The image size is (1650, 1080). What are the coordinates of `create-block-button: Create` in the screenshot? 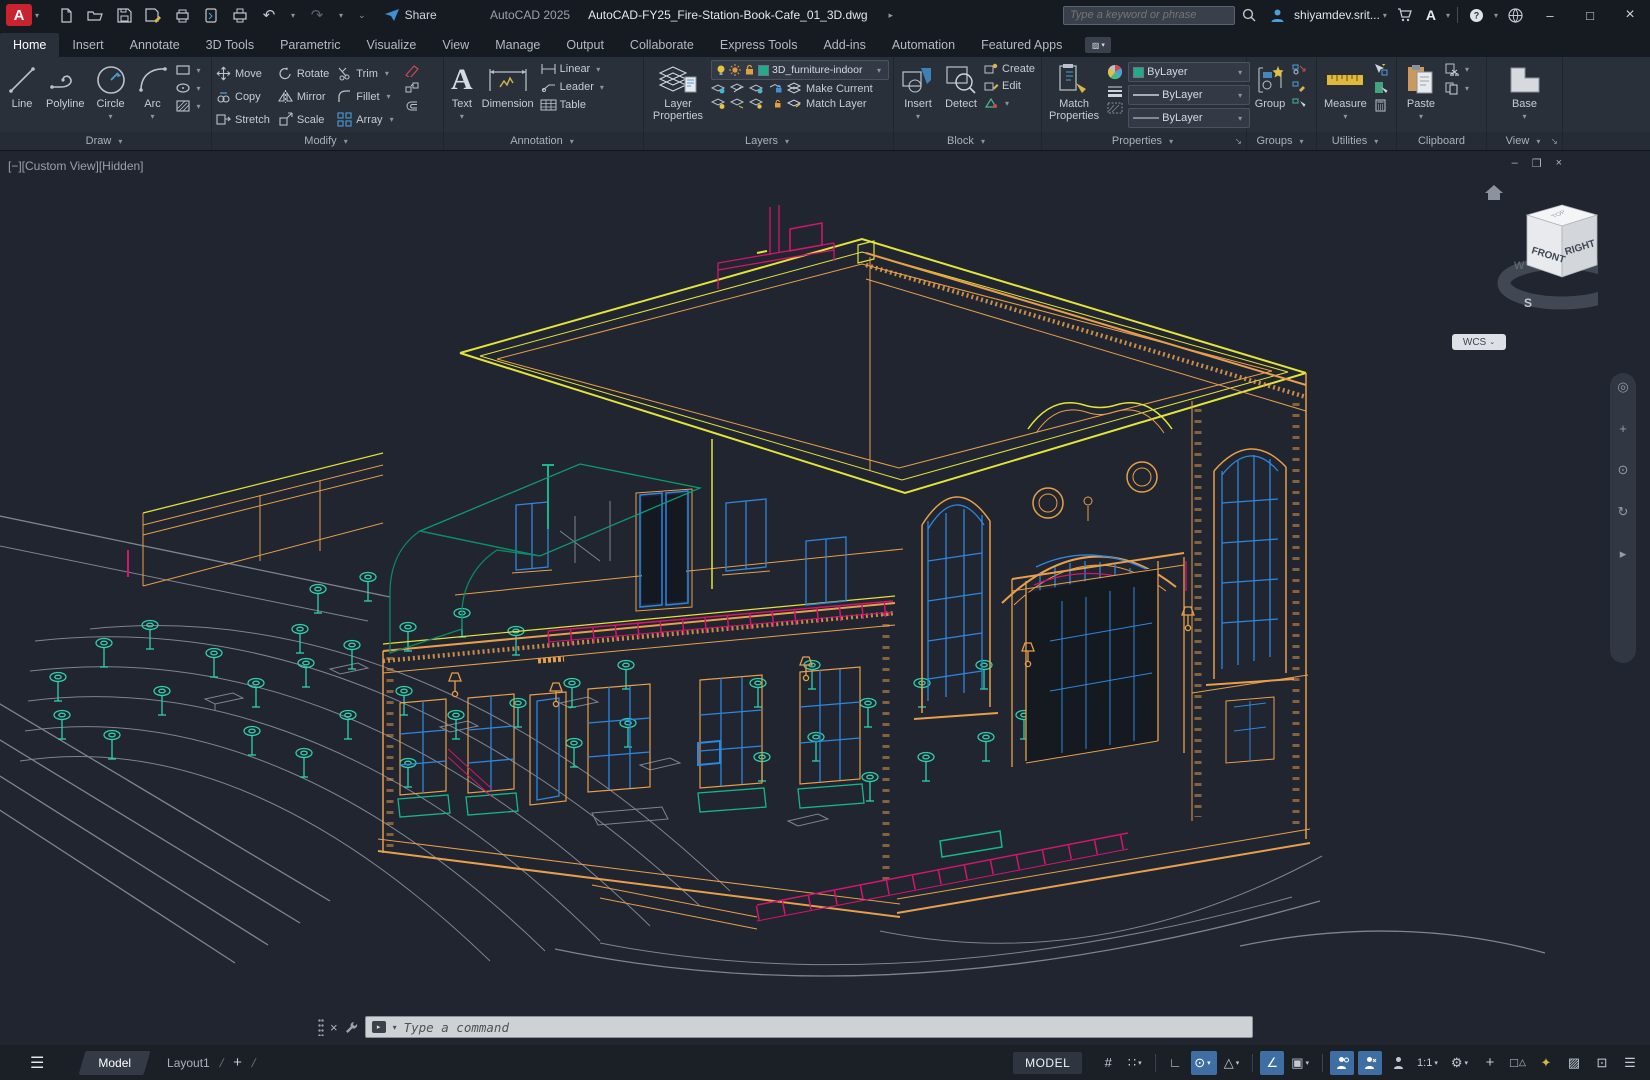 It's located at (1009, 69).